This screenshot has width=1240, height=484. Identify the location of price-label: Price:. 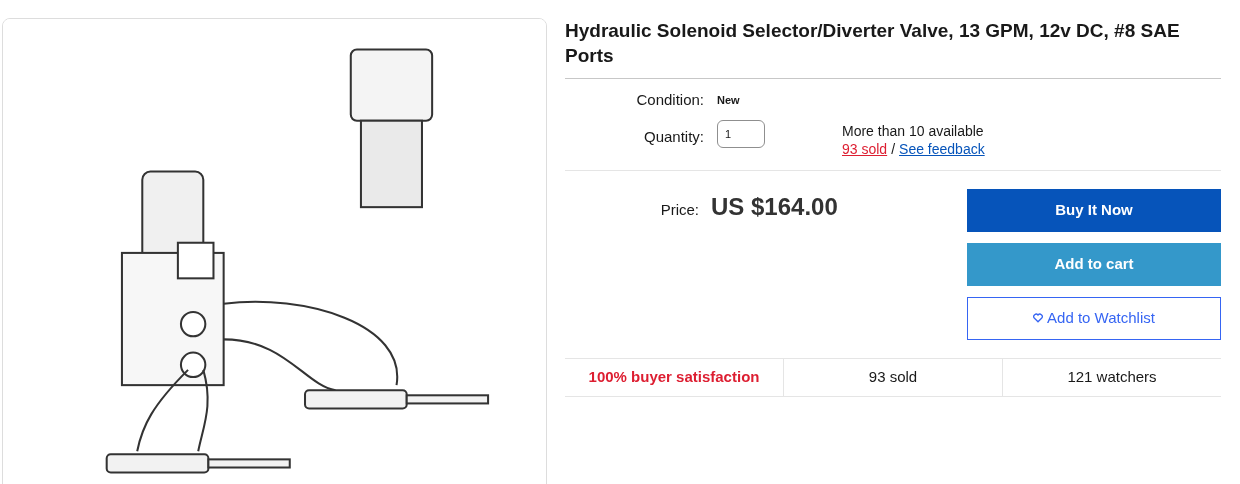
(679, 209).